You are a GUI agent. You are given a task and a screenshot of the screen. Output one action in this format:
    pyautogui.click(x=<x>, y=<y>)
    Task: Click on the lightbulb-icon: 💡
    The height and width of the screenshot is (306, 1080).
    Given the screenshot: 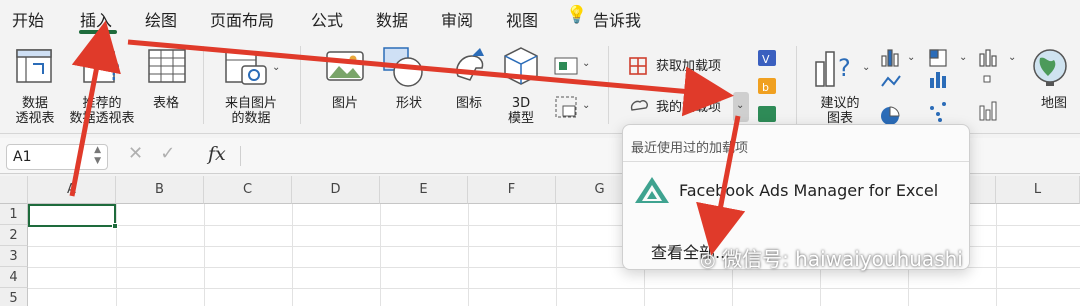 What is the action you would take?
    pyautogui.click(x=577, y=15)
    